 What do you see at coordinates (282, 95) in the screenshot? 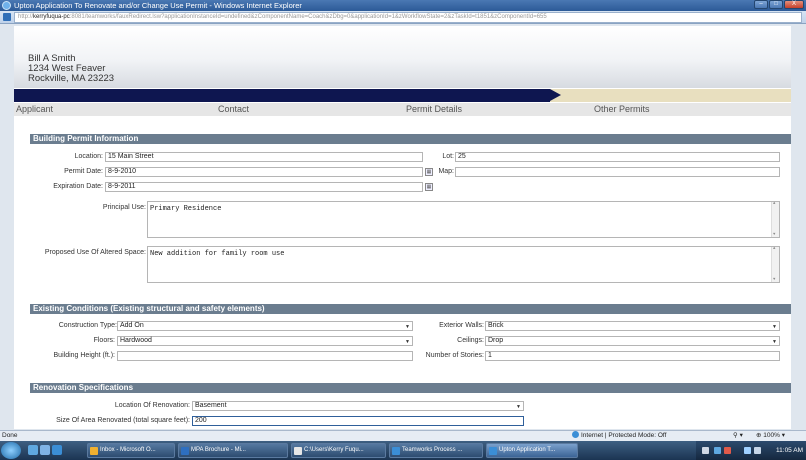
I see `progress-fill` at bounding box center [282, 95].